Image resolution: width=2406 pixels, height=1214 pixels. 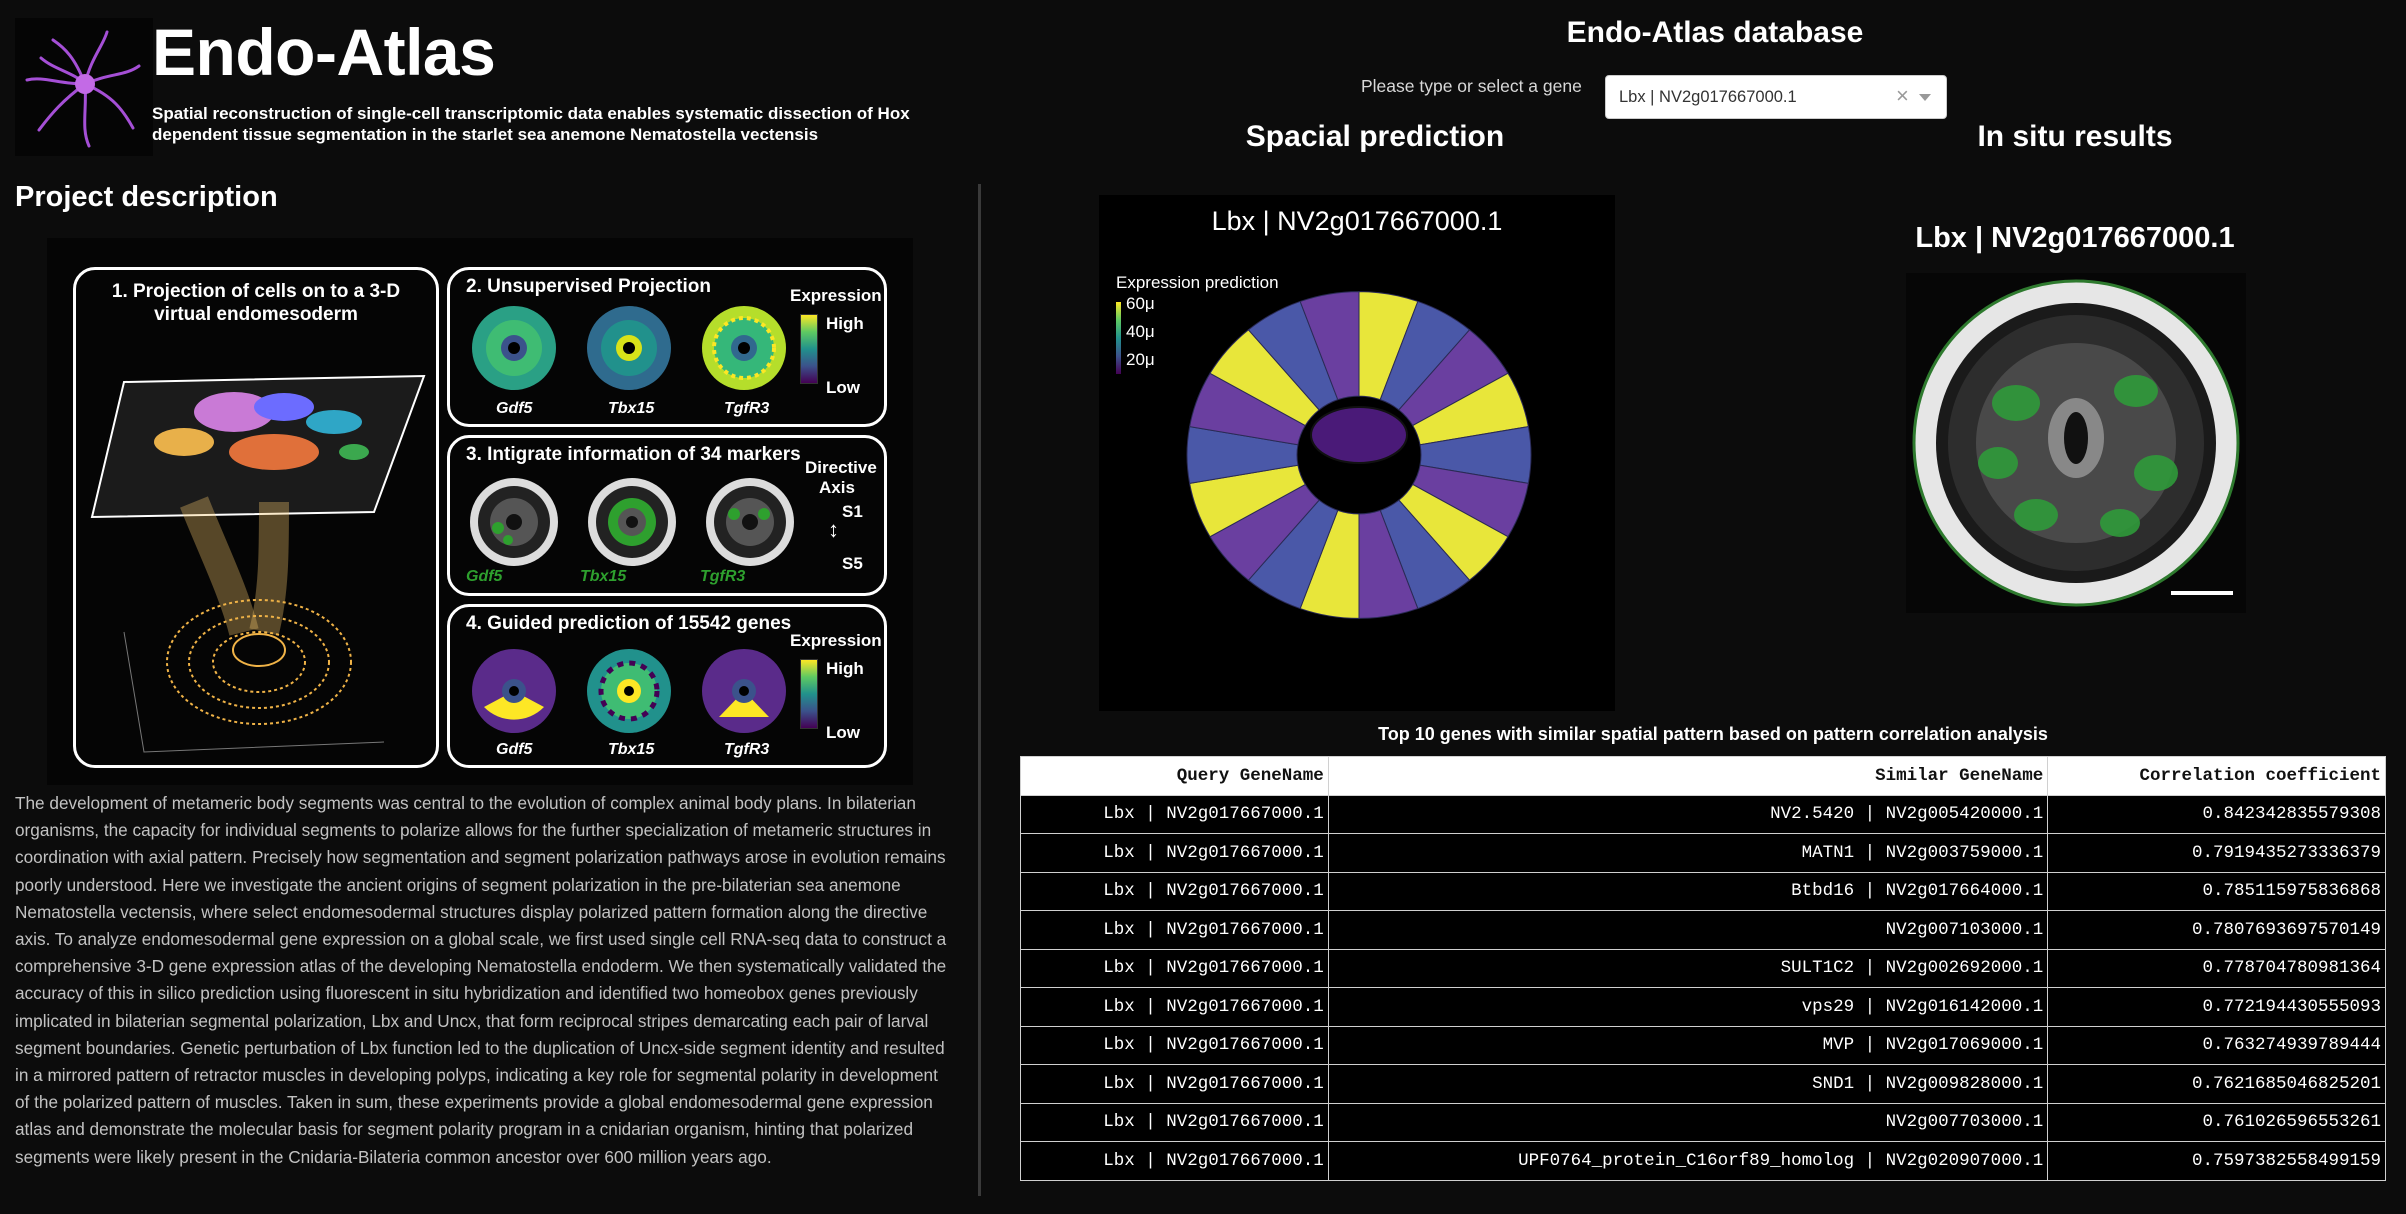 I want to click on unsupervised-projection-images, so click(x=629, y=348).